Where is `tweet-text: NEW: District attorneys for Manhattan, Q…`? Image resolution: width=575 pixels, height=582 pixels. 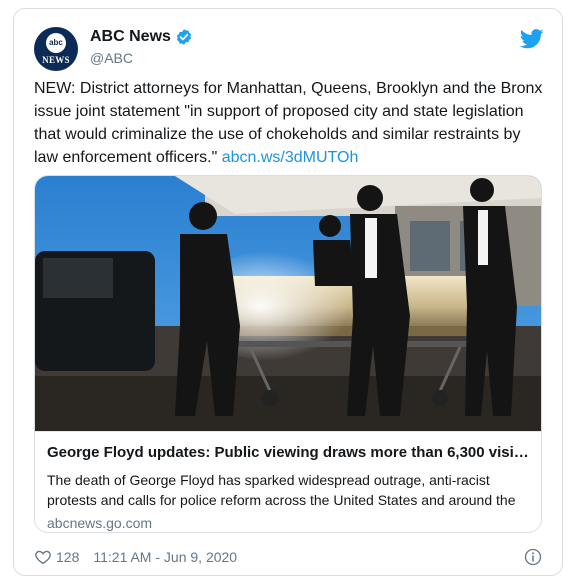 tweet-text: NEW: District attorneys for Manhattan, Q… is located at coordinates (289, 123).